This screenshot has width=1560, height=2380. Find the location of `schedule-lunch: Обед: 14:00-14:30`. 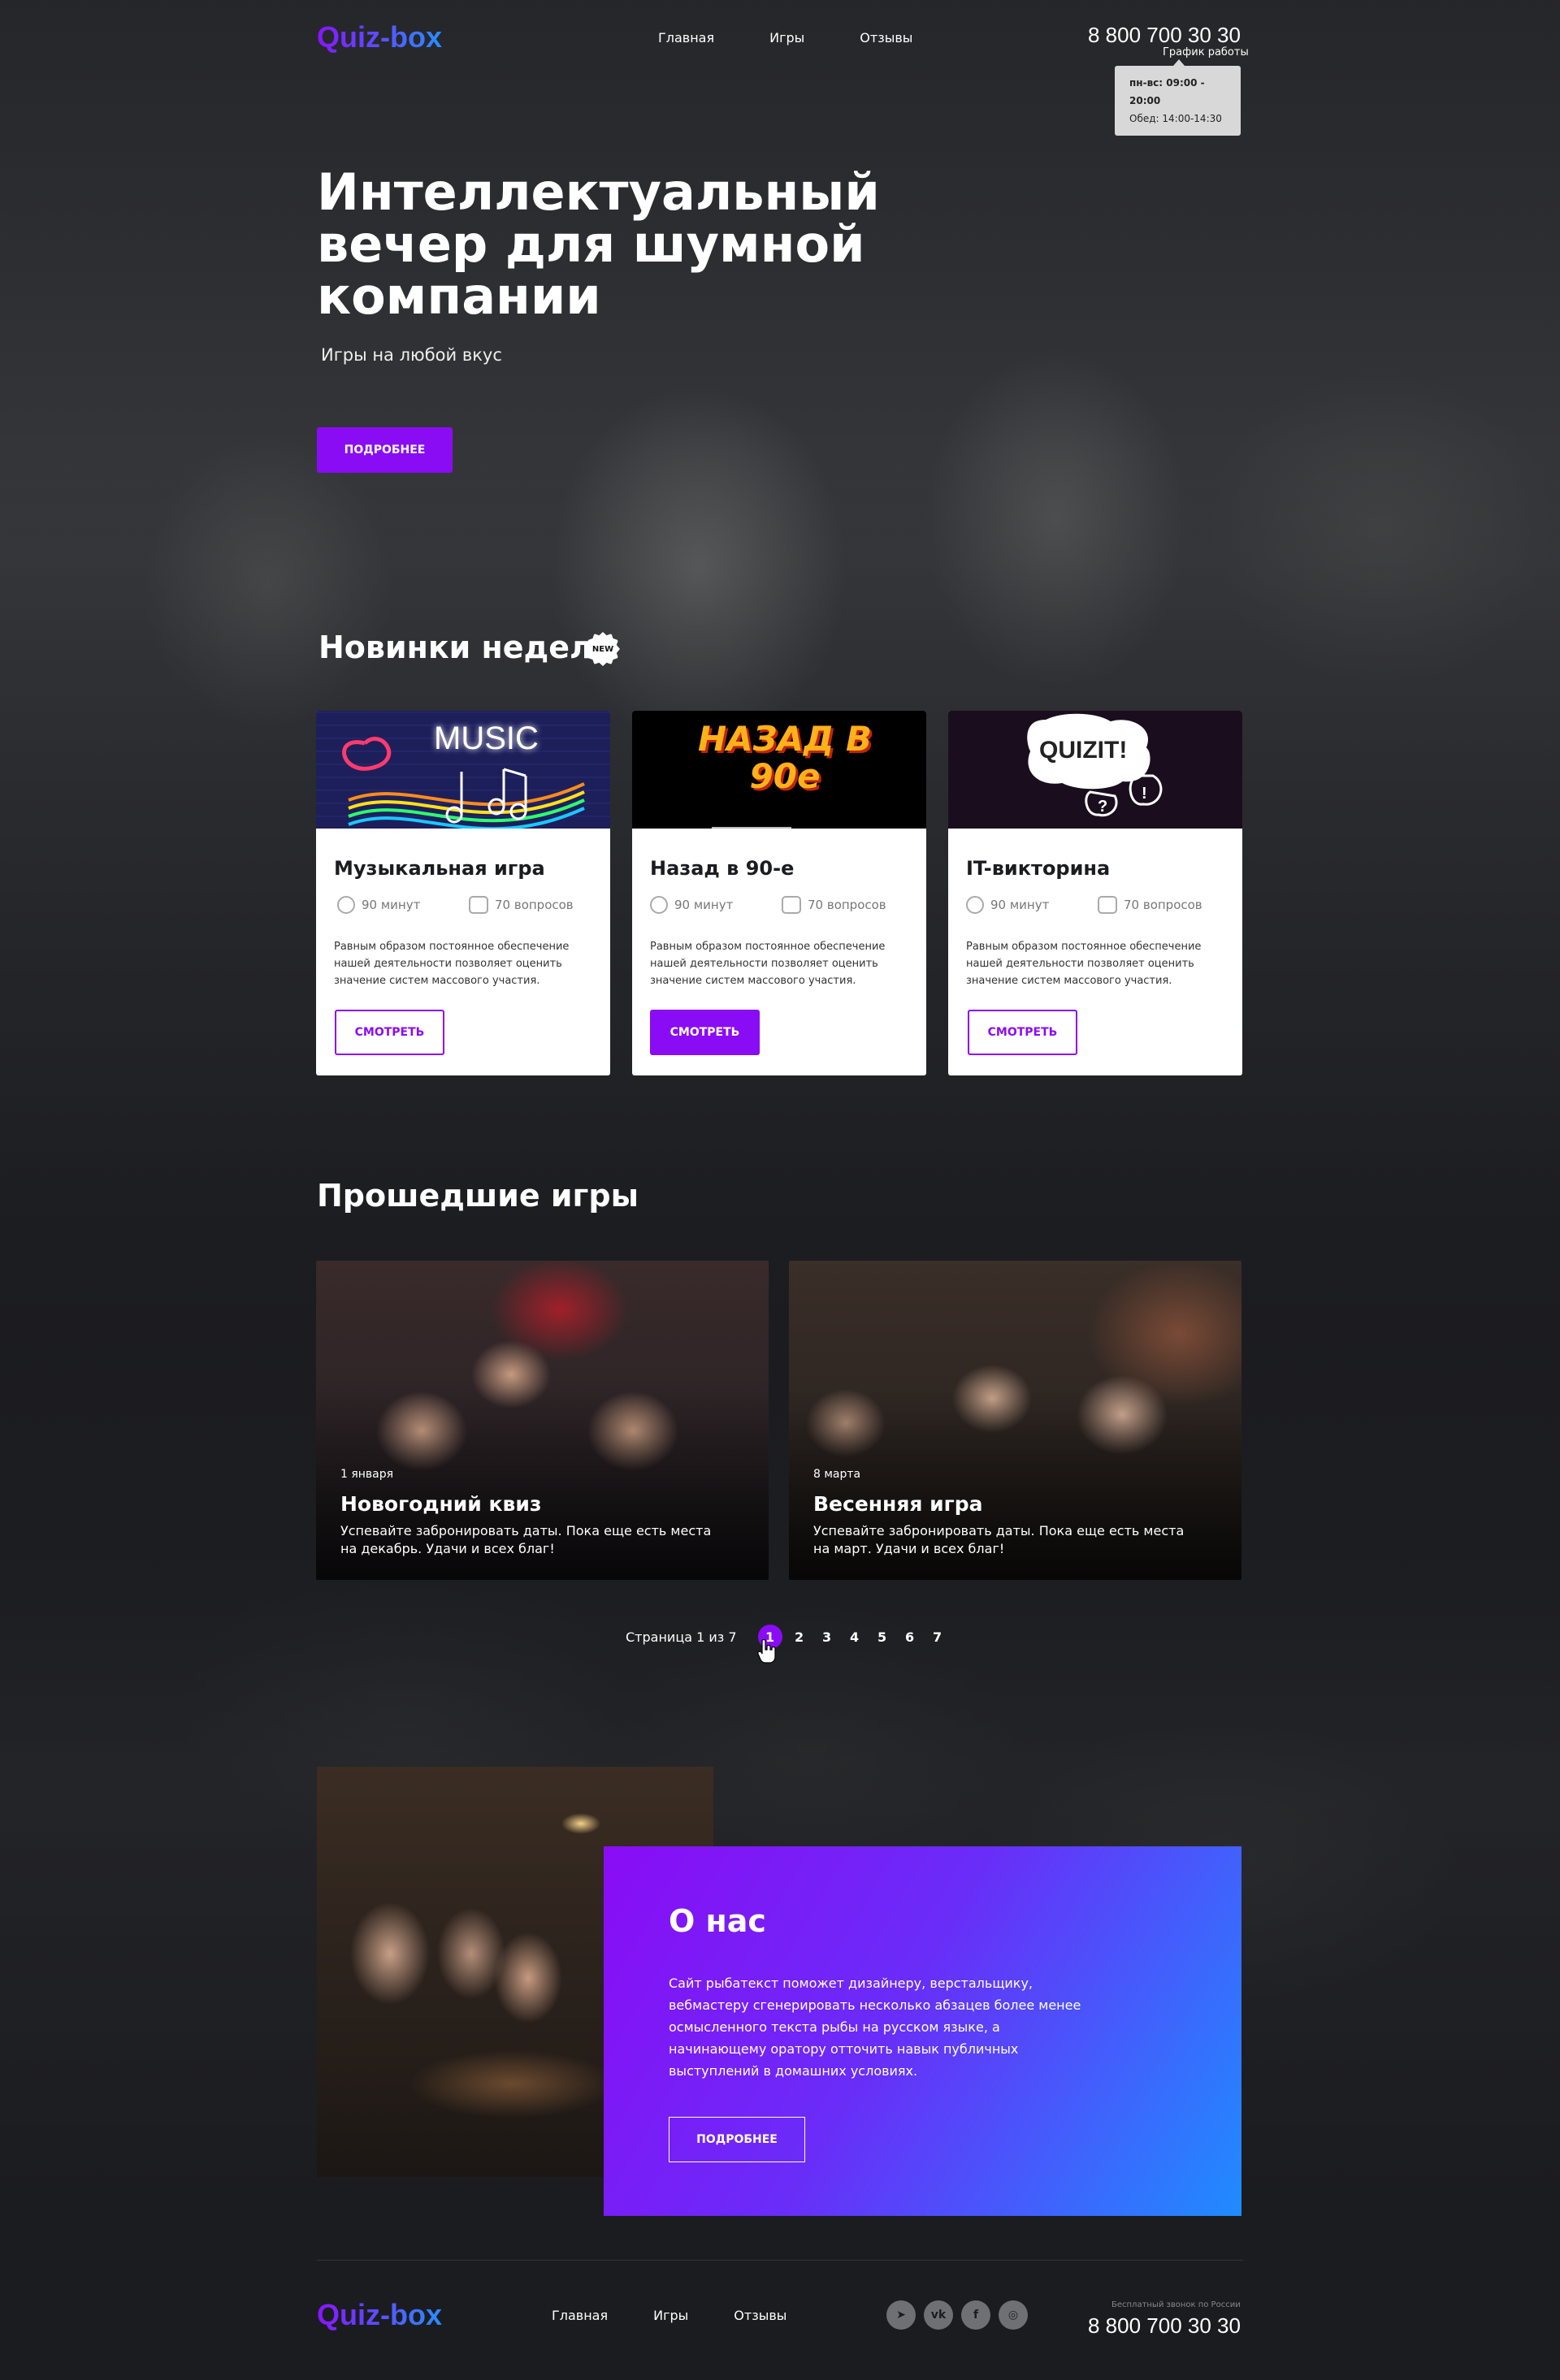

schedule-lunch: Обед: 14:00-14:30 is located at coordinates (1176, 118).